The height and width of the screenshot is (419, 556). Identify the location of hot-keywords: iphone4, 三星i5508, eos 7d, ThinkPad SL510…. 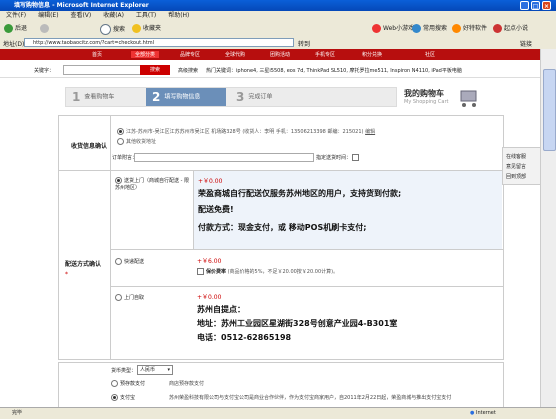
(386, 70).